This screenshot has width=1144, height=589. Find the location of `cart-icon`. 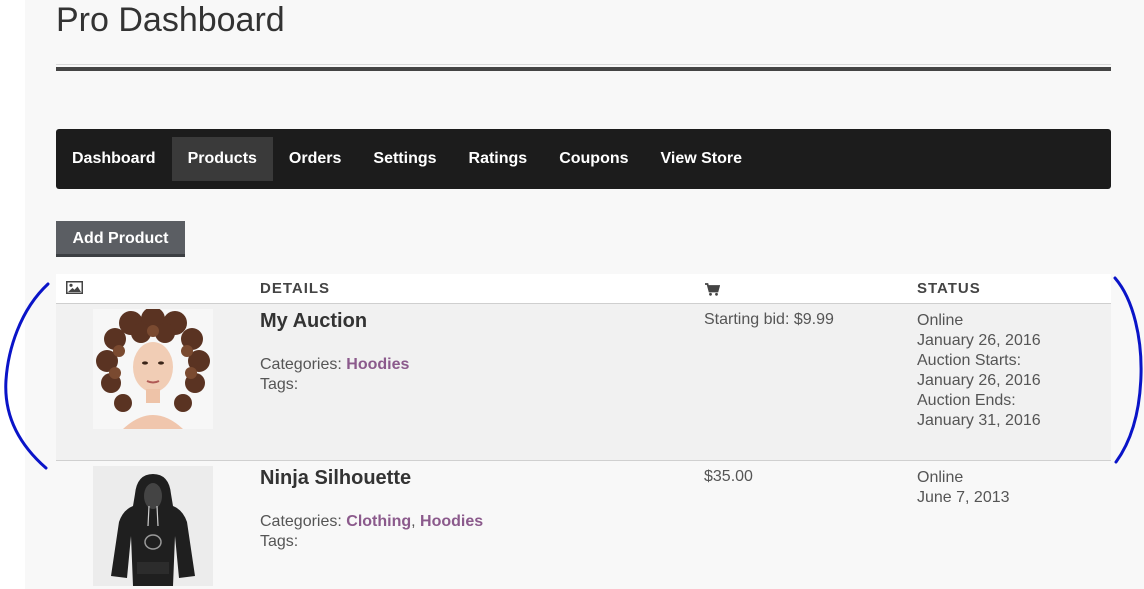

cart-icon is located at coordinates (713, 291).